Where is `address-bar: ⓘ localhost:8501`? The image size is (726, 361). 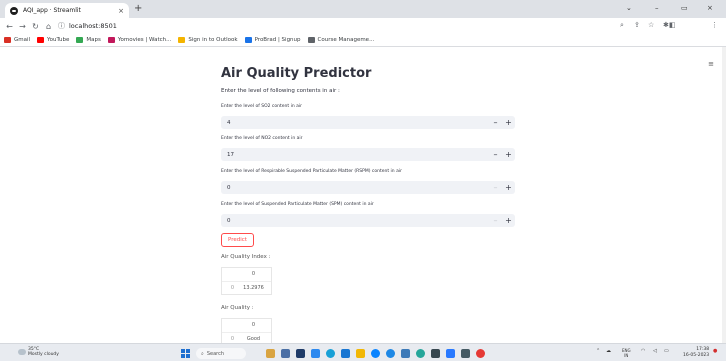 address-bar: ⓘ localhost:8501 is located at coordinates (348, 26).